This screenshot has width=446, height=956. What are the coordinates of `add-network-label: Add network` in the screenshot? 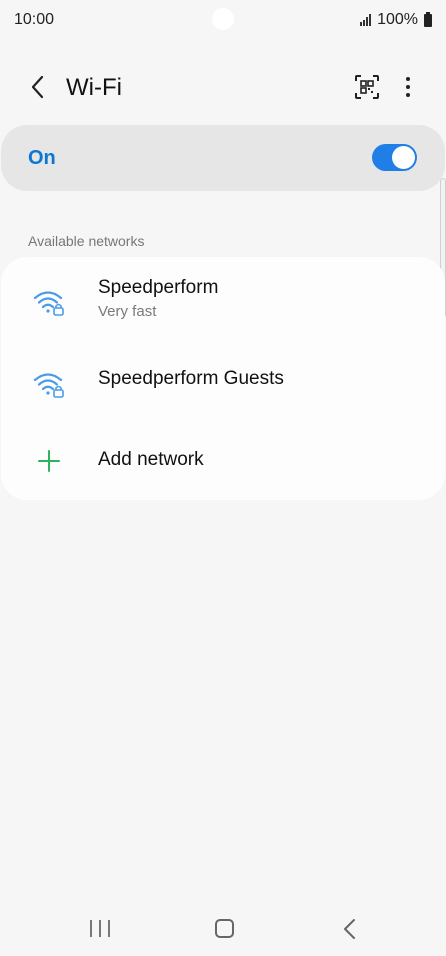 It's located at (151, 459).